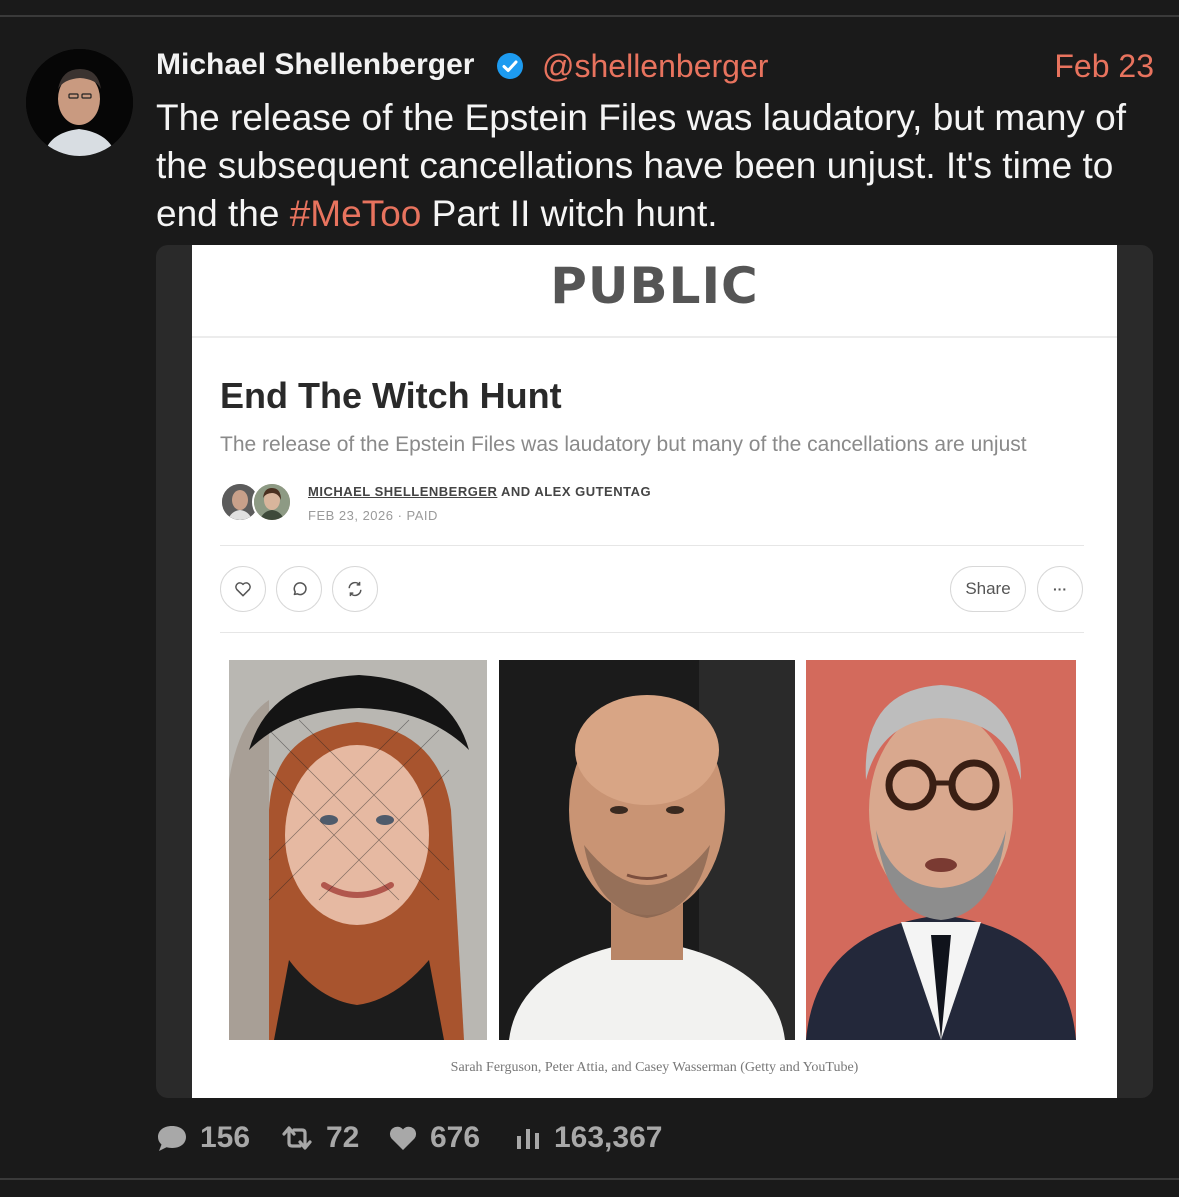 The image size is (1179, 1197). I want to click on reply-stat: 156, so click(203, 1138).